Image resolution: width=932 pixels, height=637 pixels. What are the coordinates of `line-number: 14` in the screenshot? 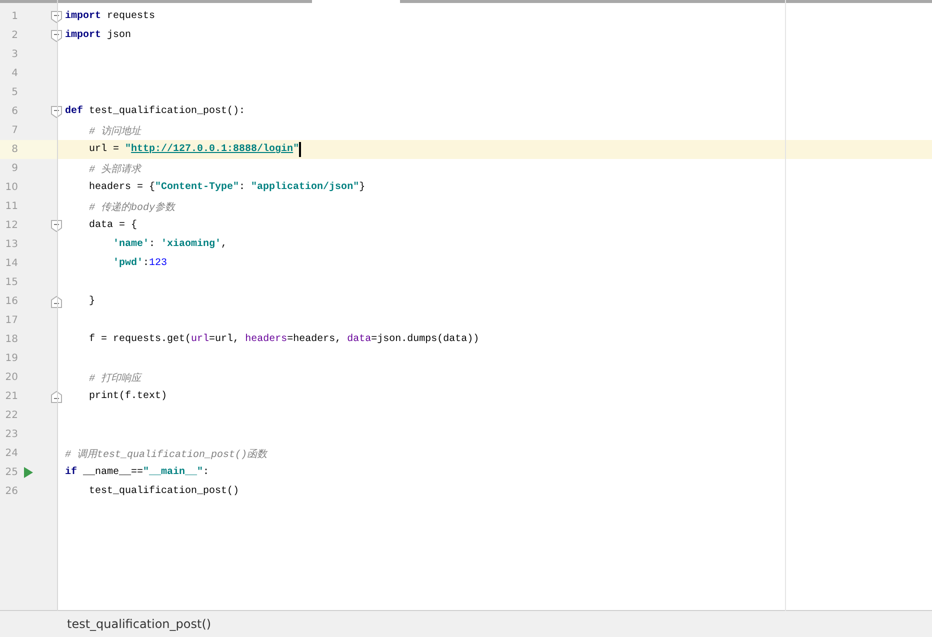 It's located at (11, 263).